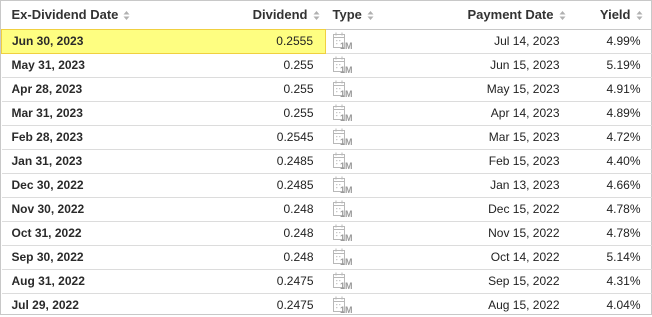 The width and height of the screenshot is (652, 317). I want to click on table-row: Sep 30, 2022 0.248 1M Oct 14, 2022 5.14%, so click(326, 257).